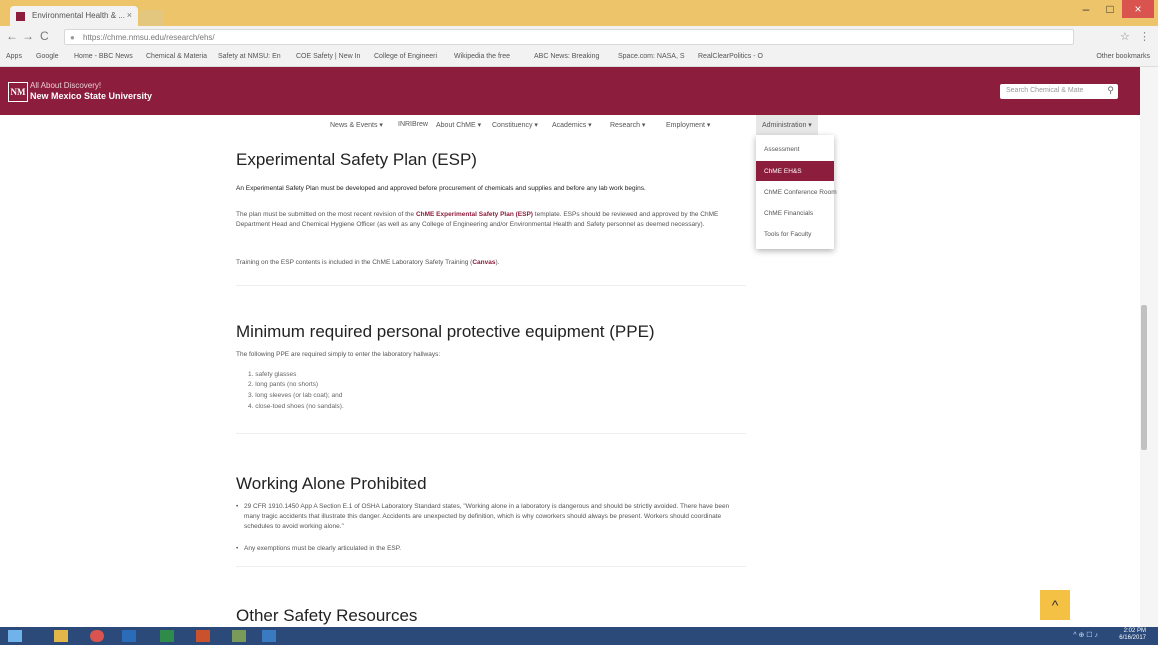  I want to click on esp-p3-text-2: )., so click(497, 262).